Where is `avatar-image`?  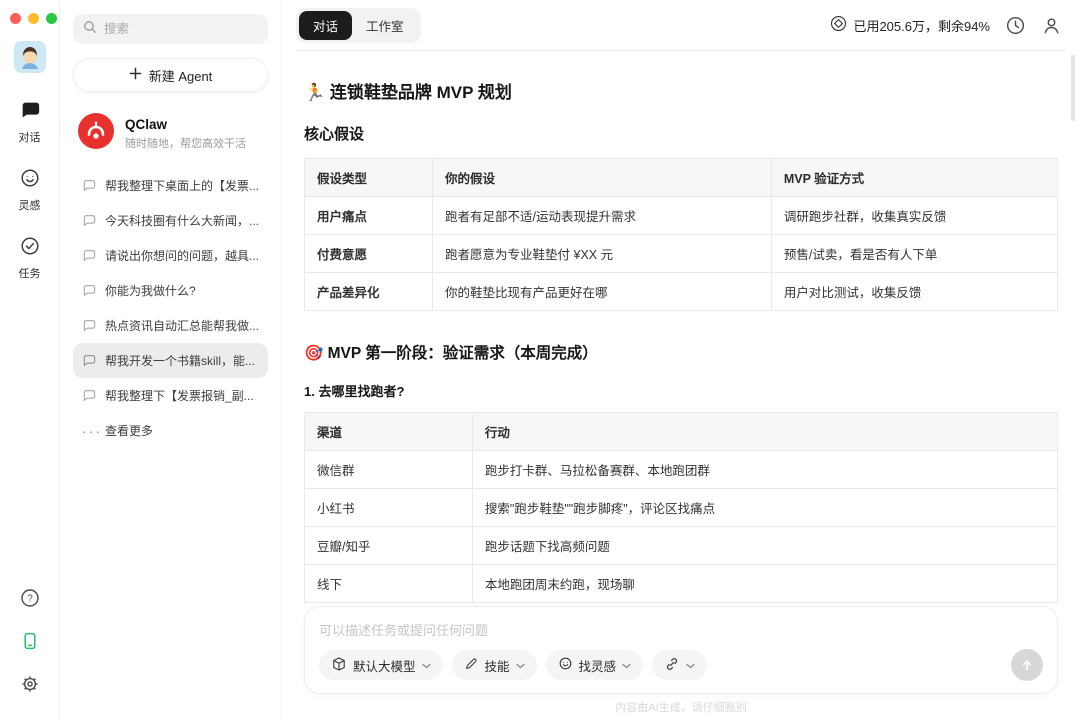
avatar-image is located at coordinates (29, 57).